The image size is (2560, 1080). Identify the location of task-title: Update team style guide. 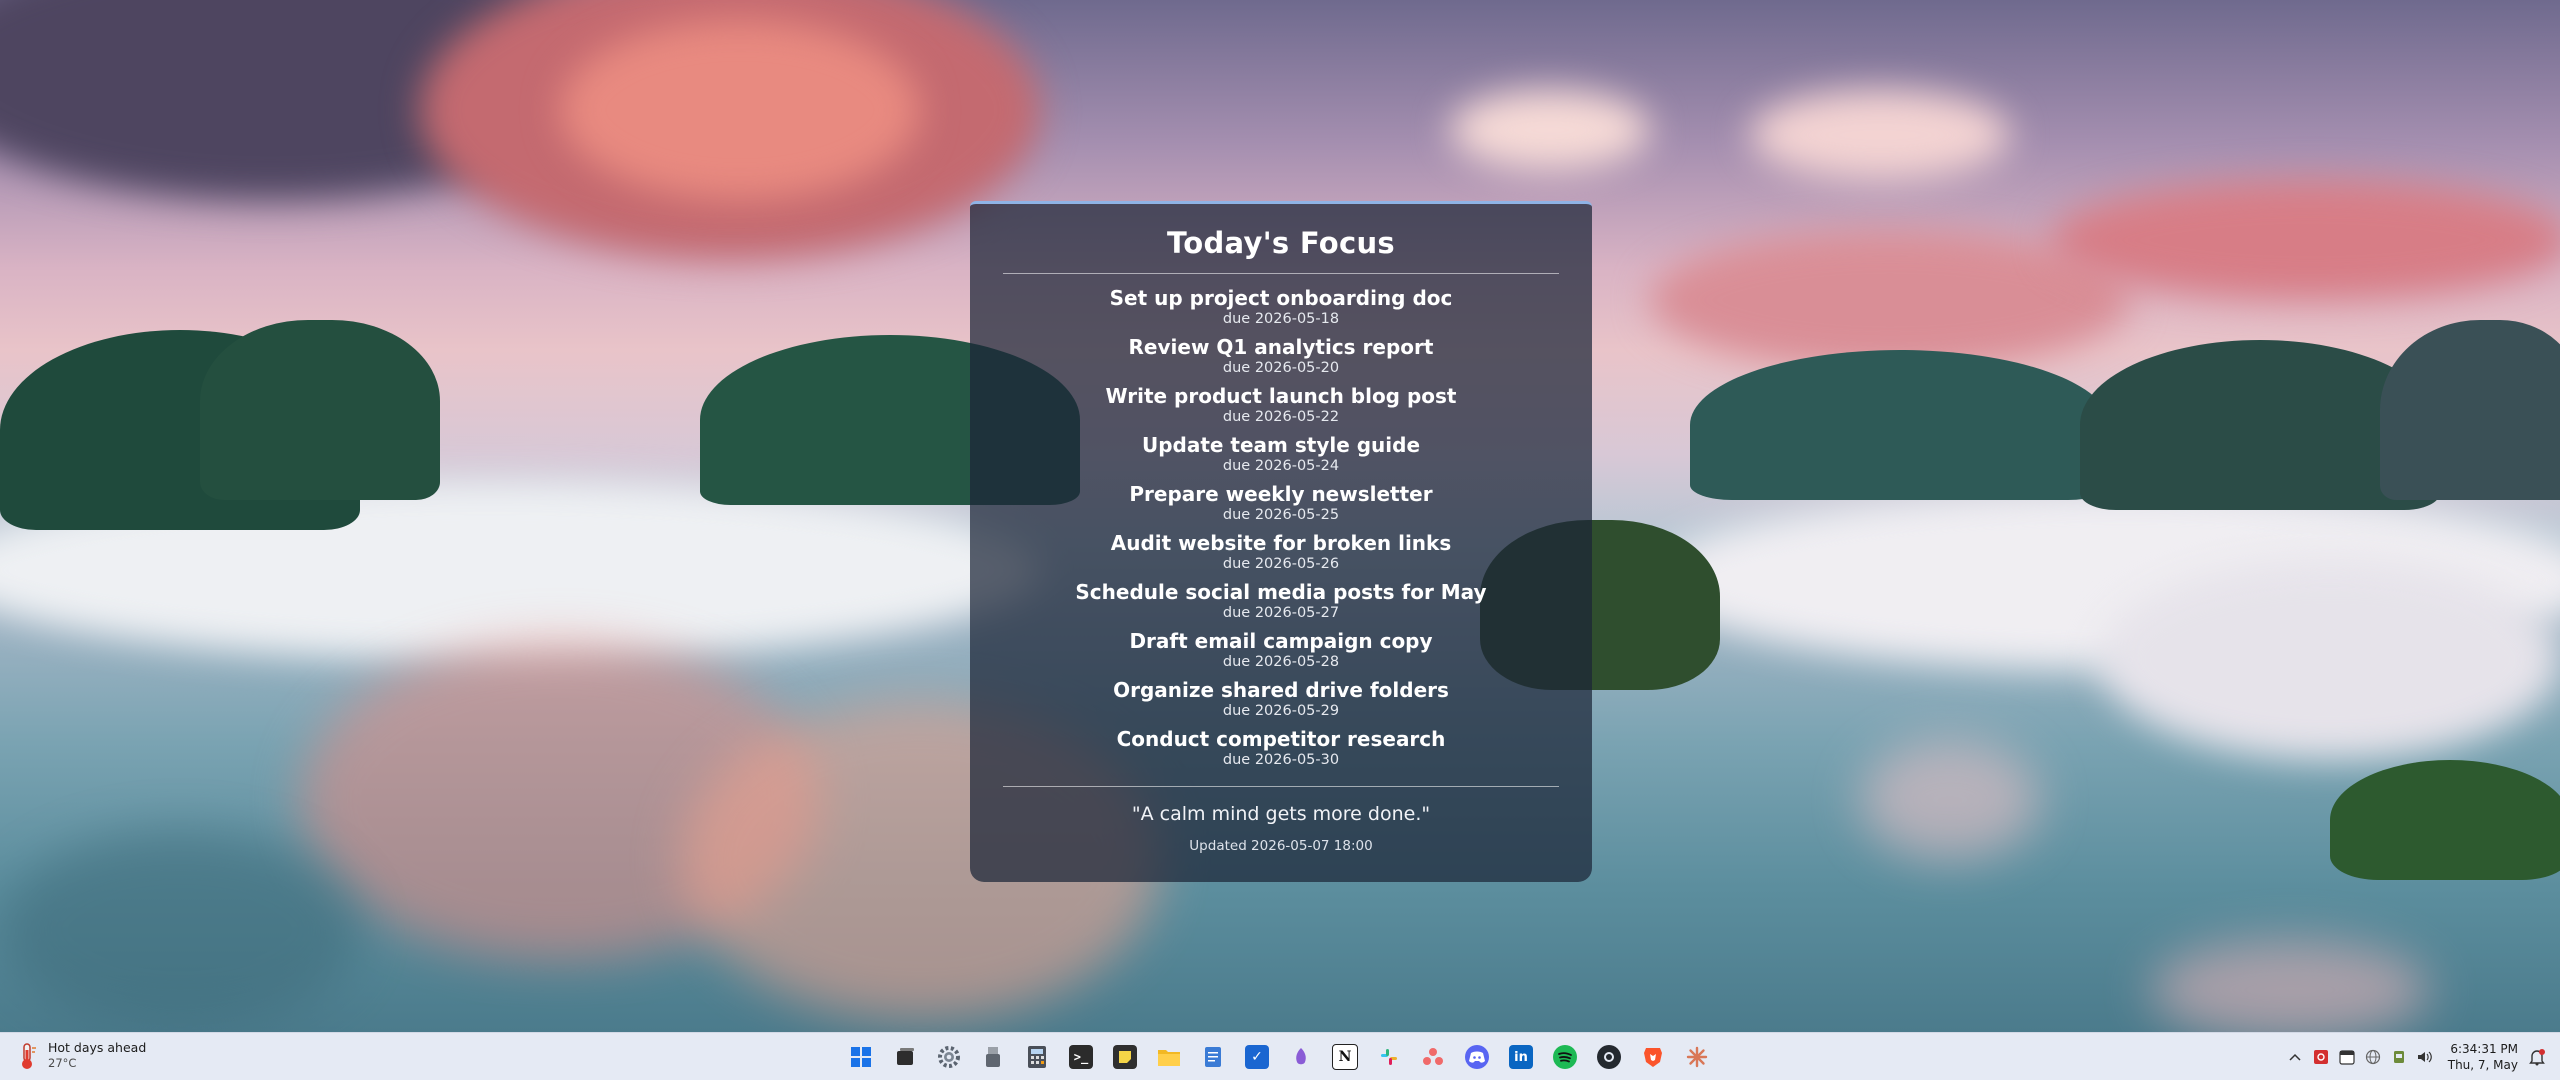
(1281, 445).